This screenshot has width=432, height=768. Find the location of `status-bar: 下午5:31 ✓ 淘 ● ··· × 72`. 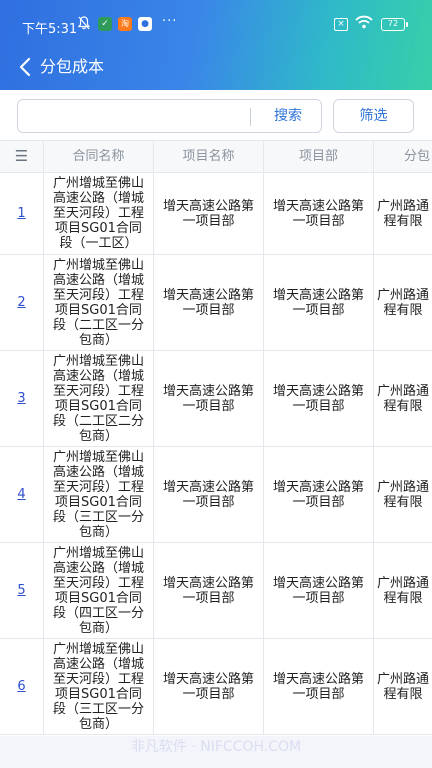

status-bar: 下午5:31 ✓ 淘 ● ··· × 72 is located at coordinates (216, 25).